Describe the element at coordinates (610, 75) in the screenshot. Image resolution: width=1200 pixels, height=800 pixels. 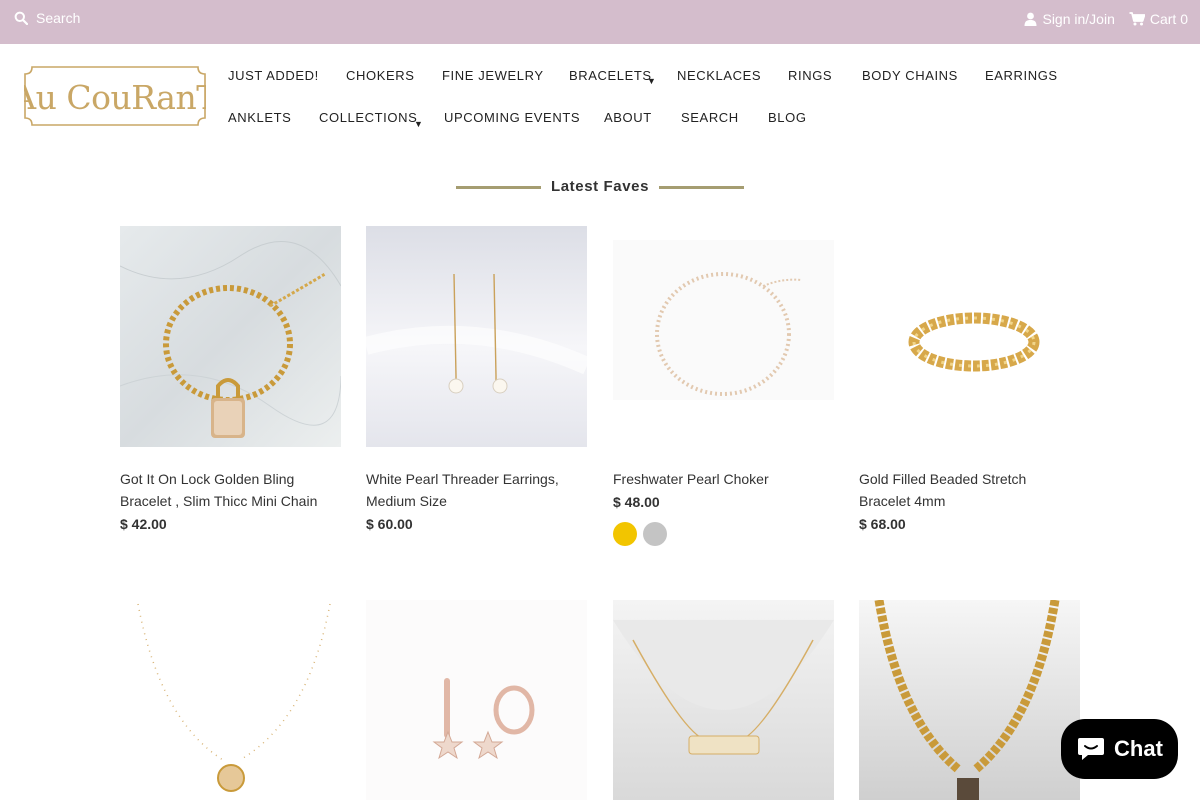
I see `nav-item-bracelets: BRACELETS` at that location.